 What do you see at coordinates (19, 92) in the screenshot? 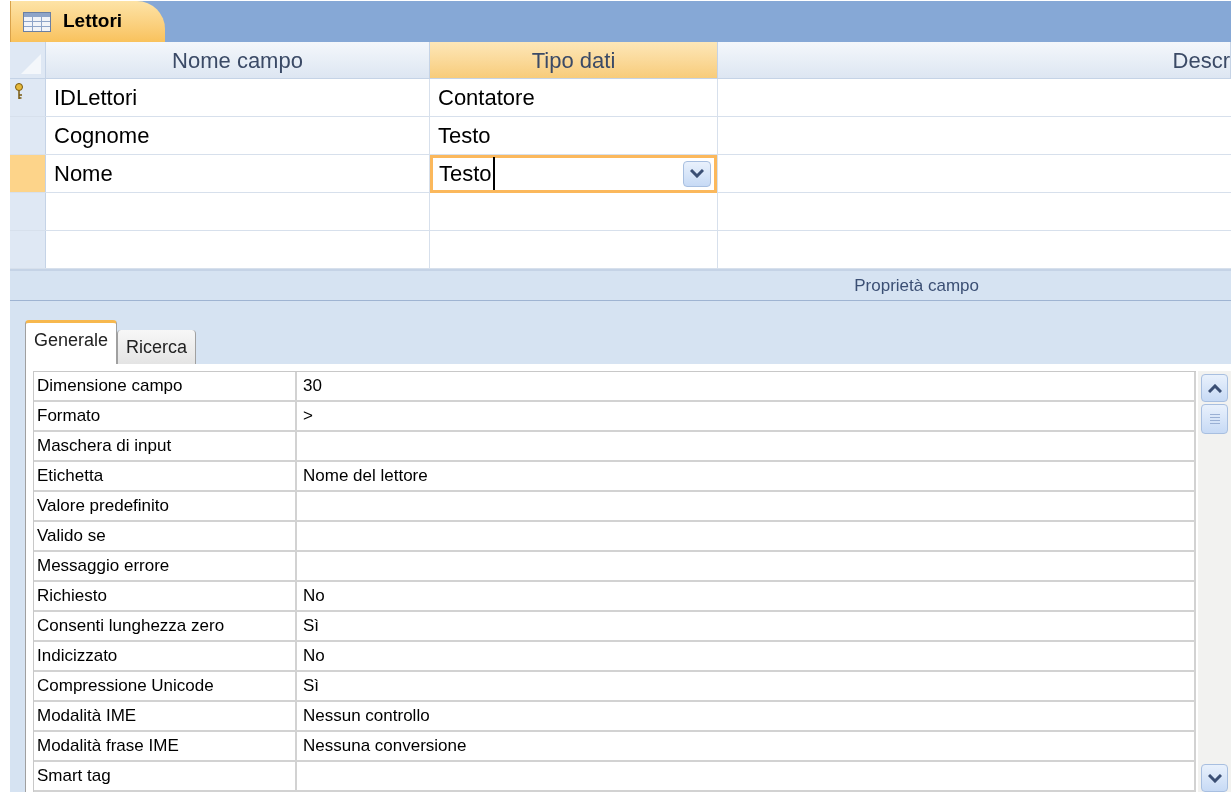
I see `key-icon` at bounding box center [19, 92].